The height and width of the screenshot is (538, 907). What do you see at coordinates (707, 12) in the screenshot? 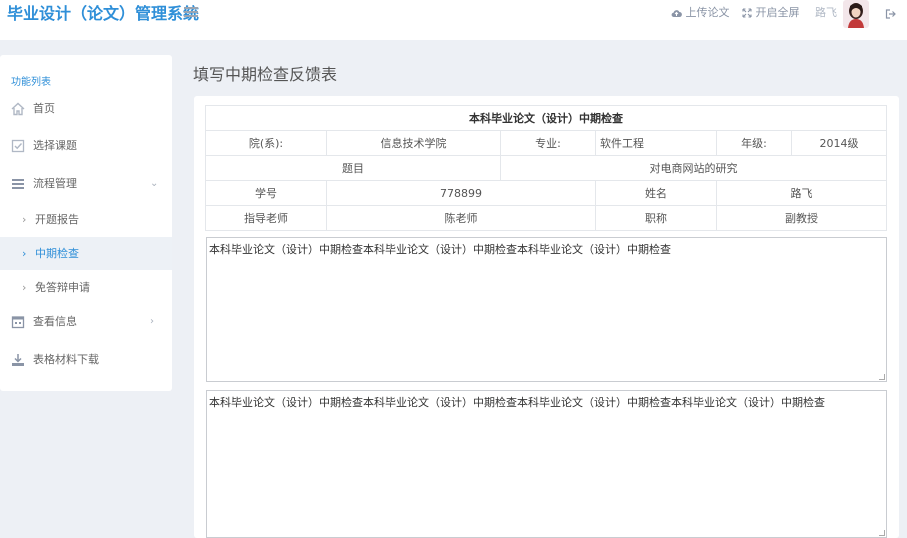
I see `upload-label: 上传论文` at bounding box center [707, 12].